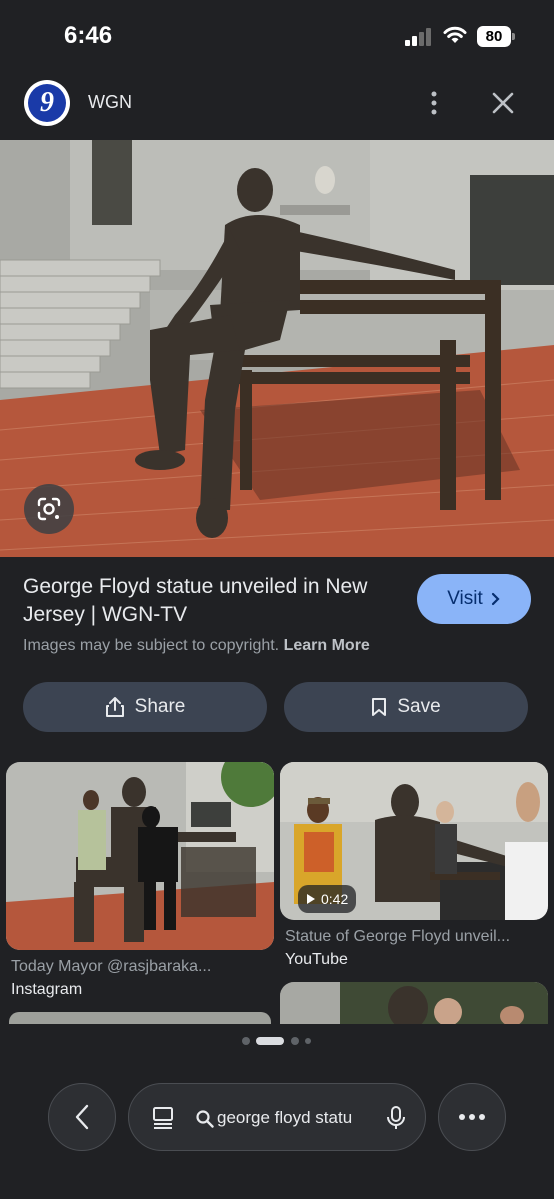 The image size is (554, 1199). Describe the element at coordinates (277, 35) in the screenshot. I see `status-bar: 6:46 80` at that location.